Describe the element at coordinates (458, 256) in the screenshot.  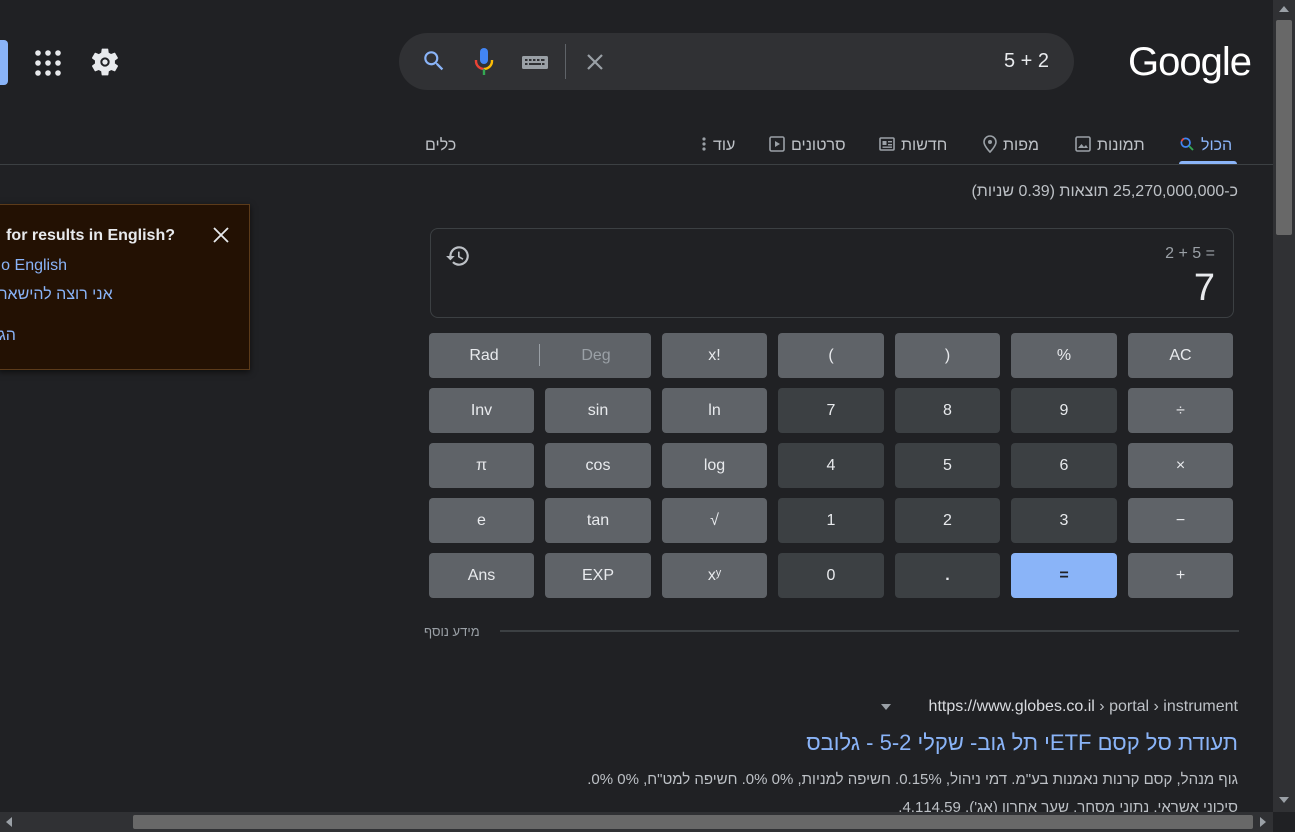
I see `history-icon` at that location.